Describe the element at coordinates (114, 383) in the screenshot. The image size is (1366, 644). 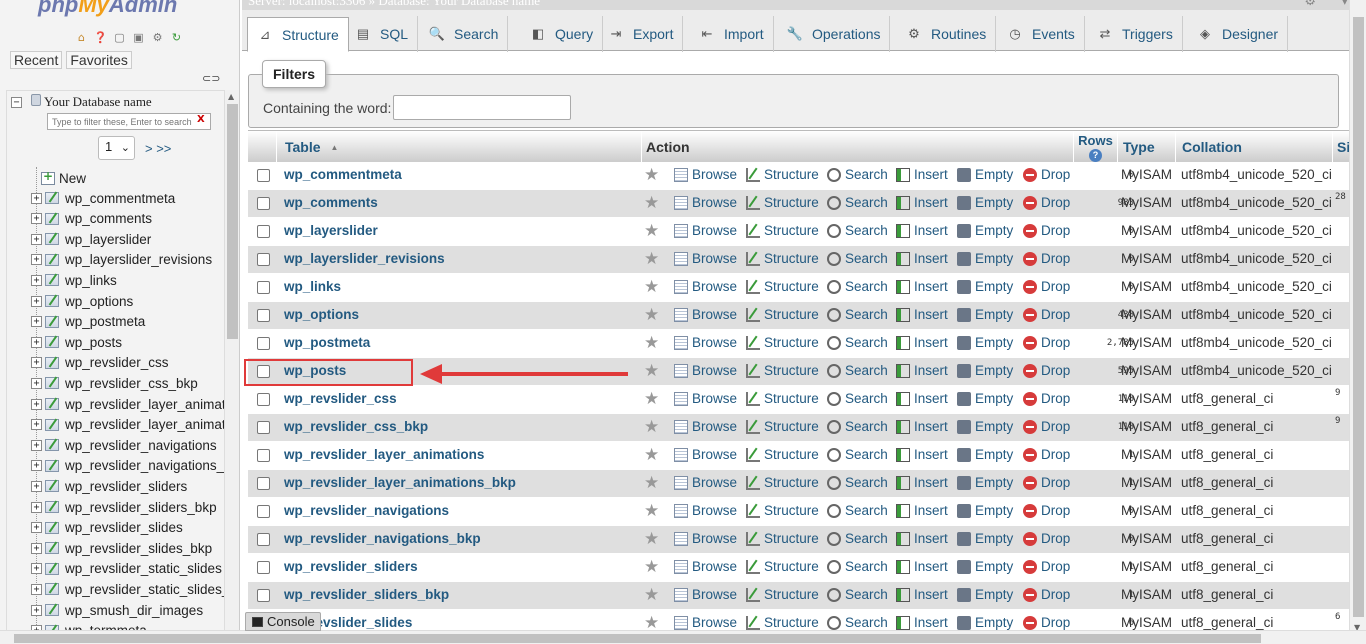
I see `sidebar-table-item: + wp_revslider_css_bkp` at that location.